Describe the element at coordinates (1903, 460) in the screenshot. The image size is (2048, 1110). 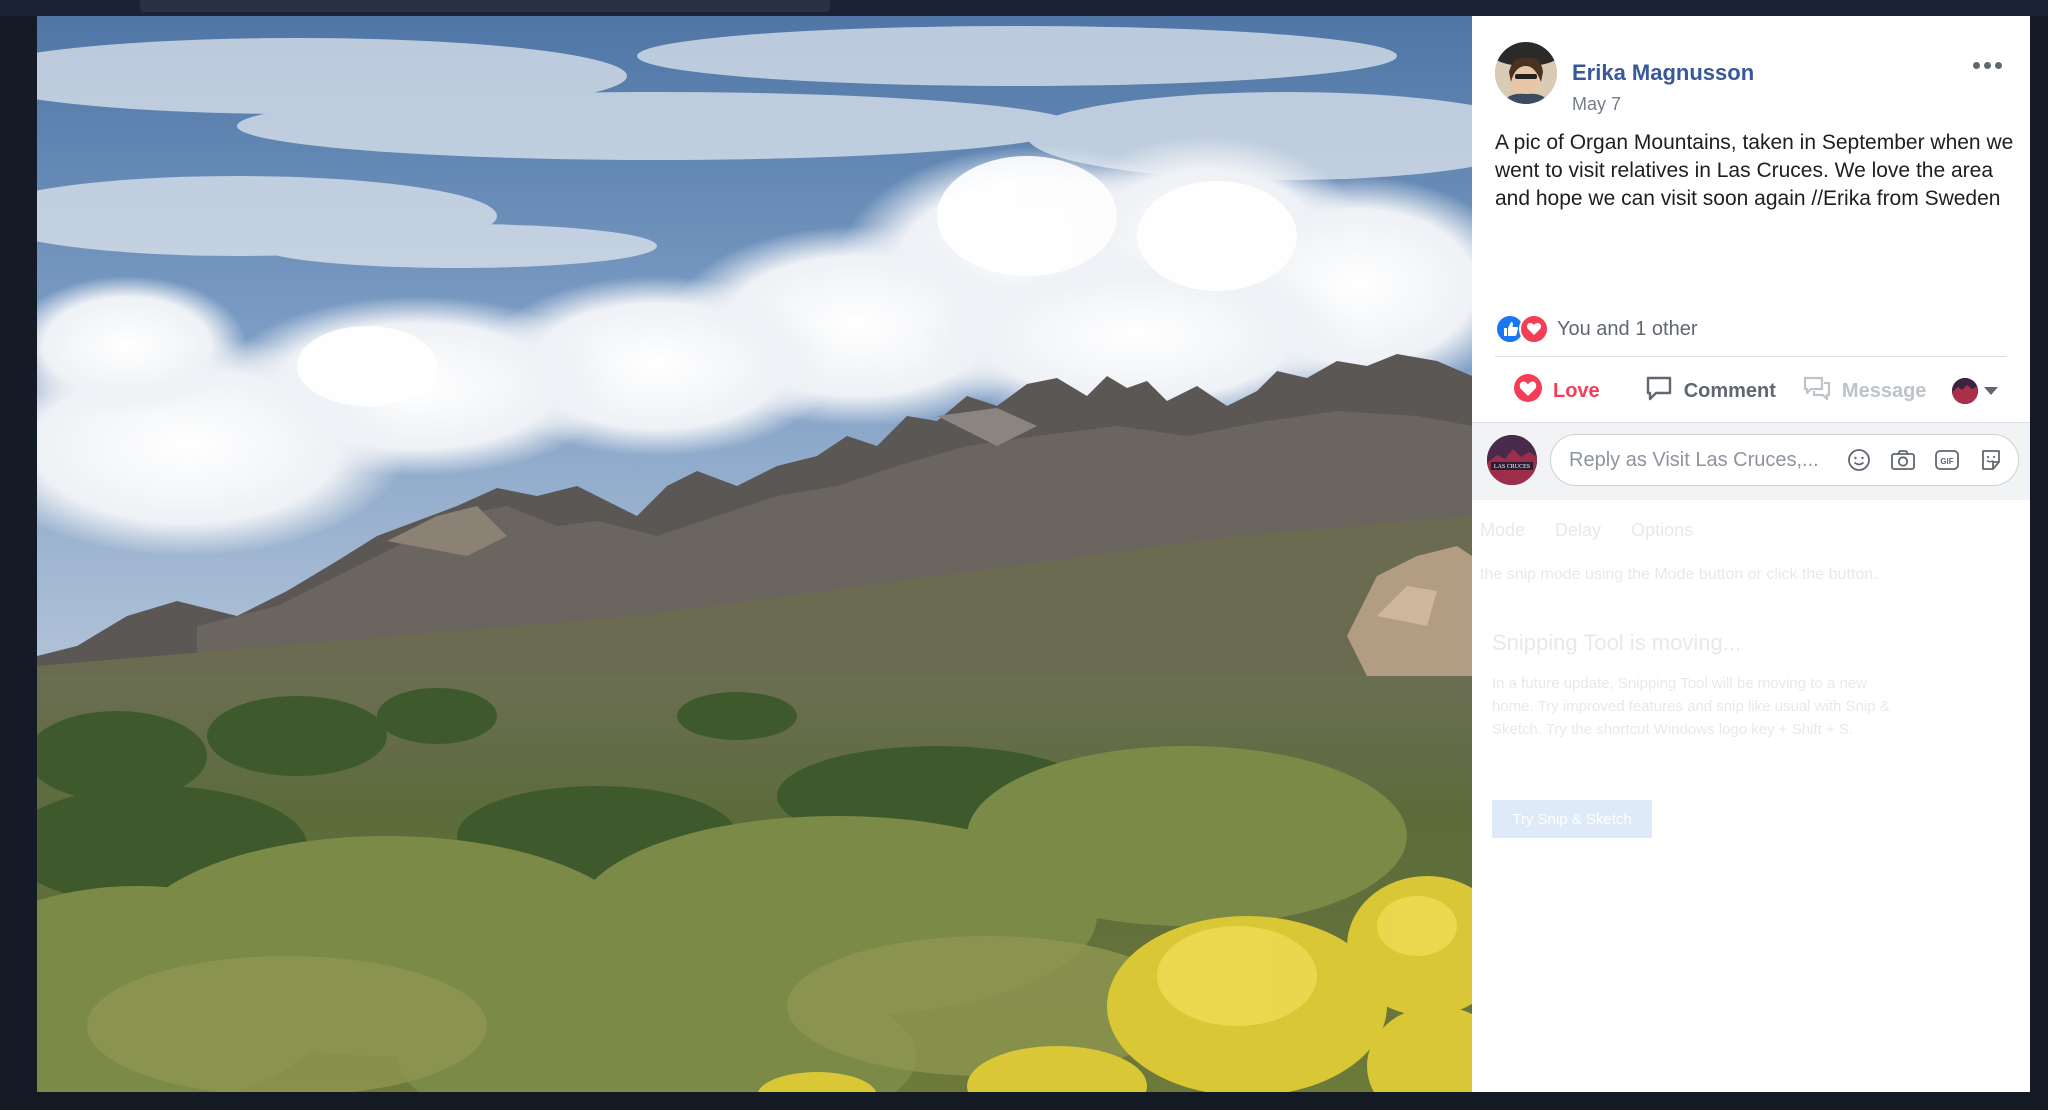
I see `camera-icon` at that location.